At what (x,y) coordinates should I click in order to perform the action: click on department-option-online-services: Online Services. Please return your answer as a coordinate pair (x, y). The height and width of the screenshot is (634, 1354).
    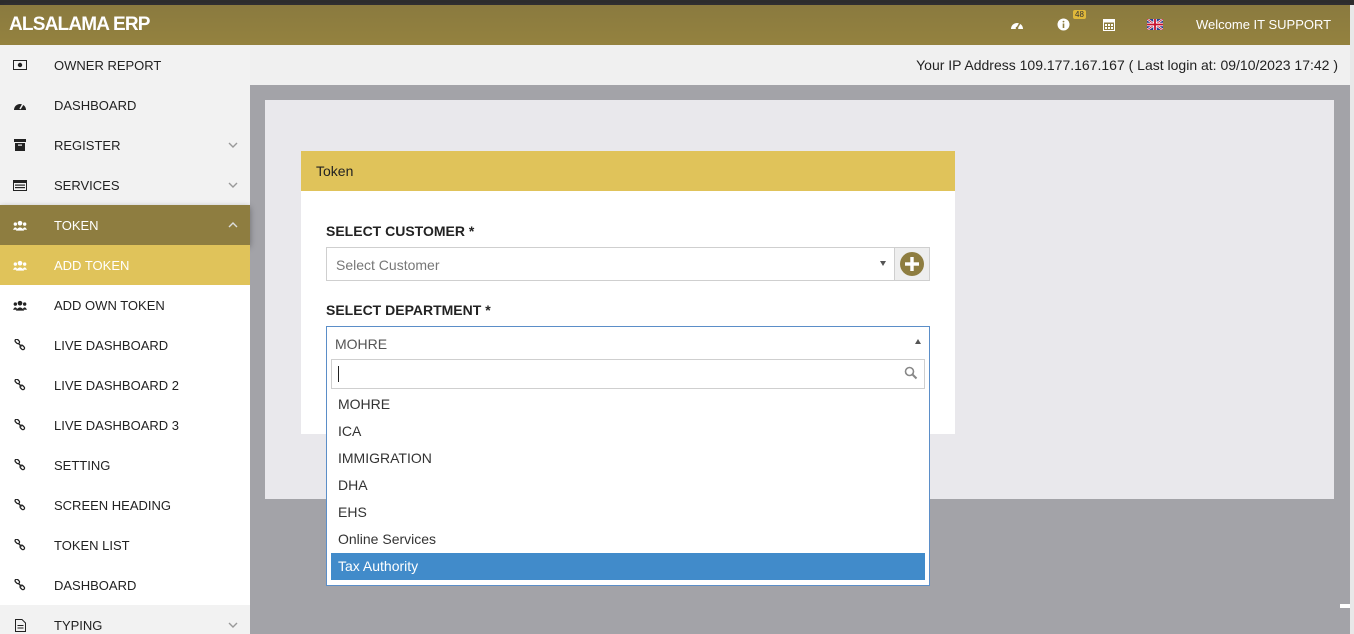
    Looking at the image, I should click on (628, 539).